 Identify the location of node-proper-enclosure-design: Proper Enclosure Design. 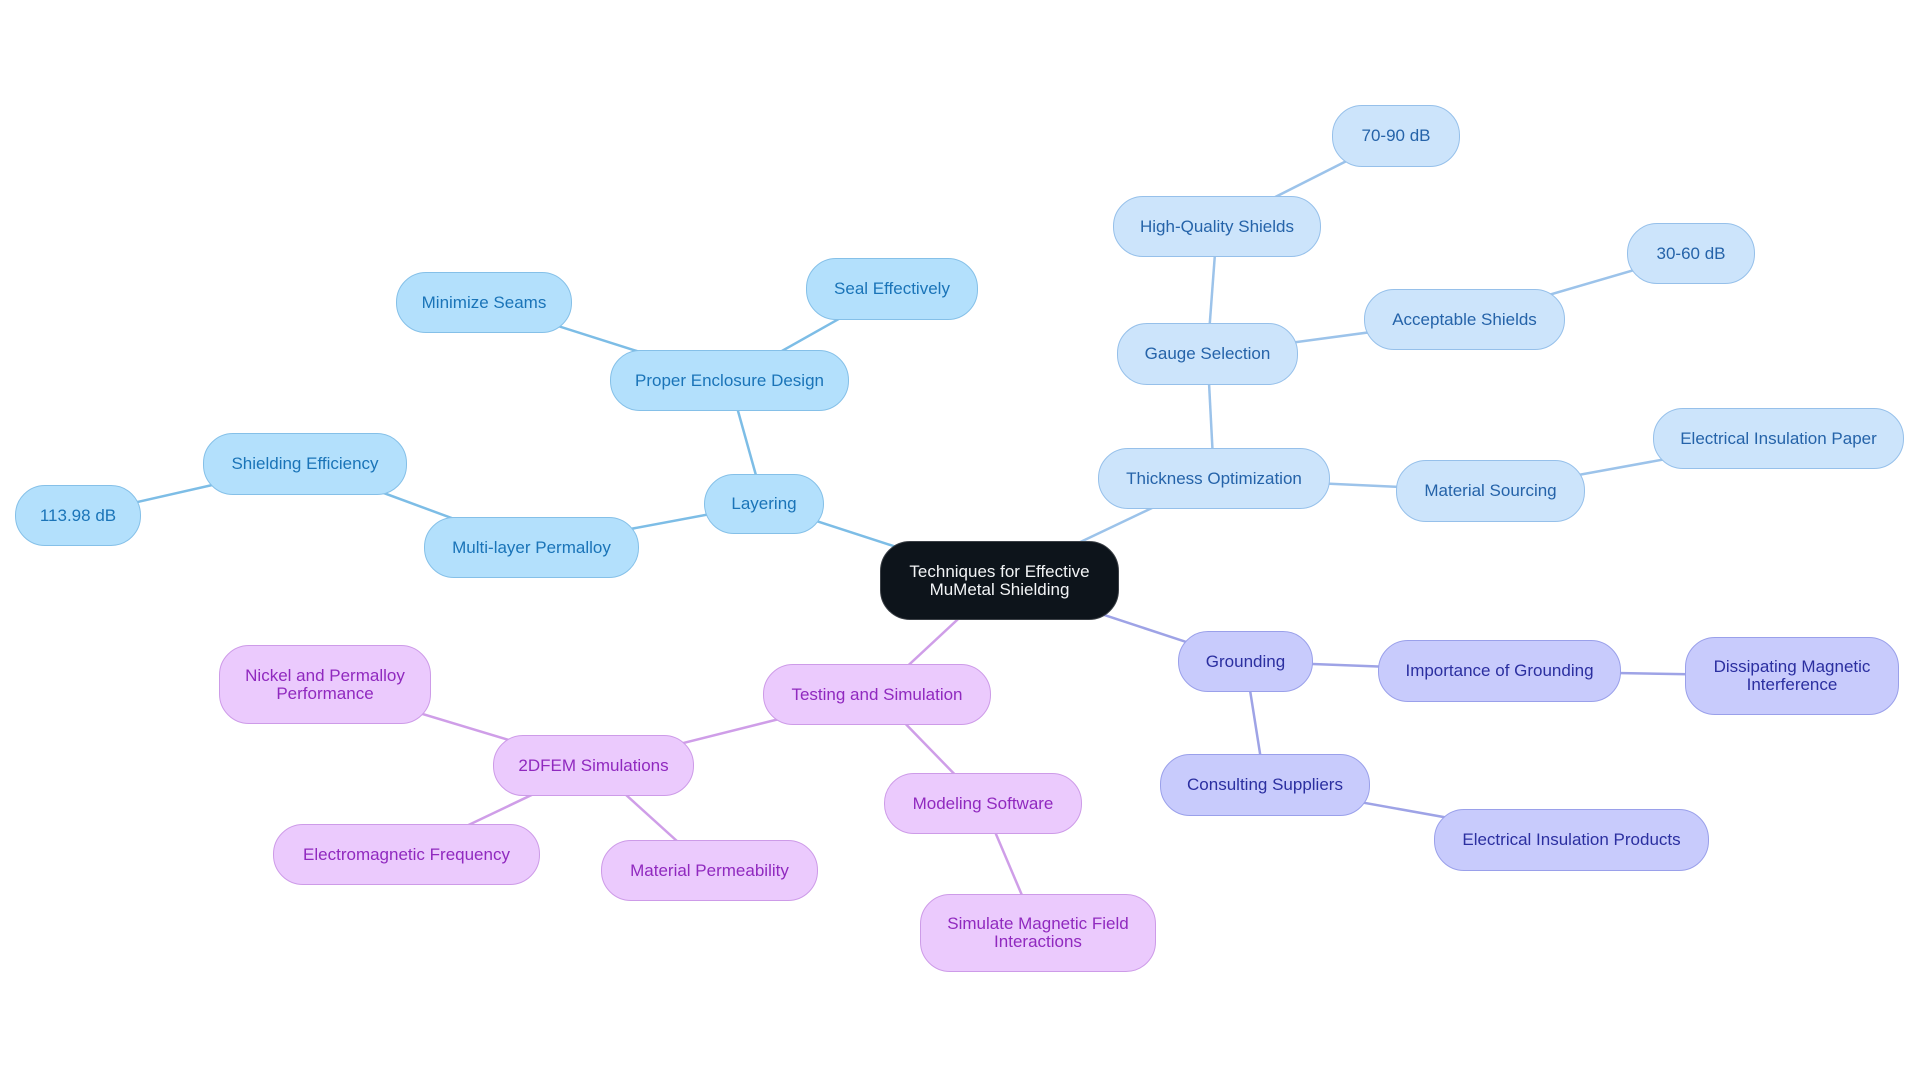
(729, 380).